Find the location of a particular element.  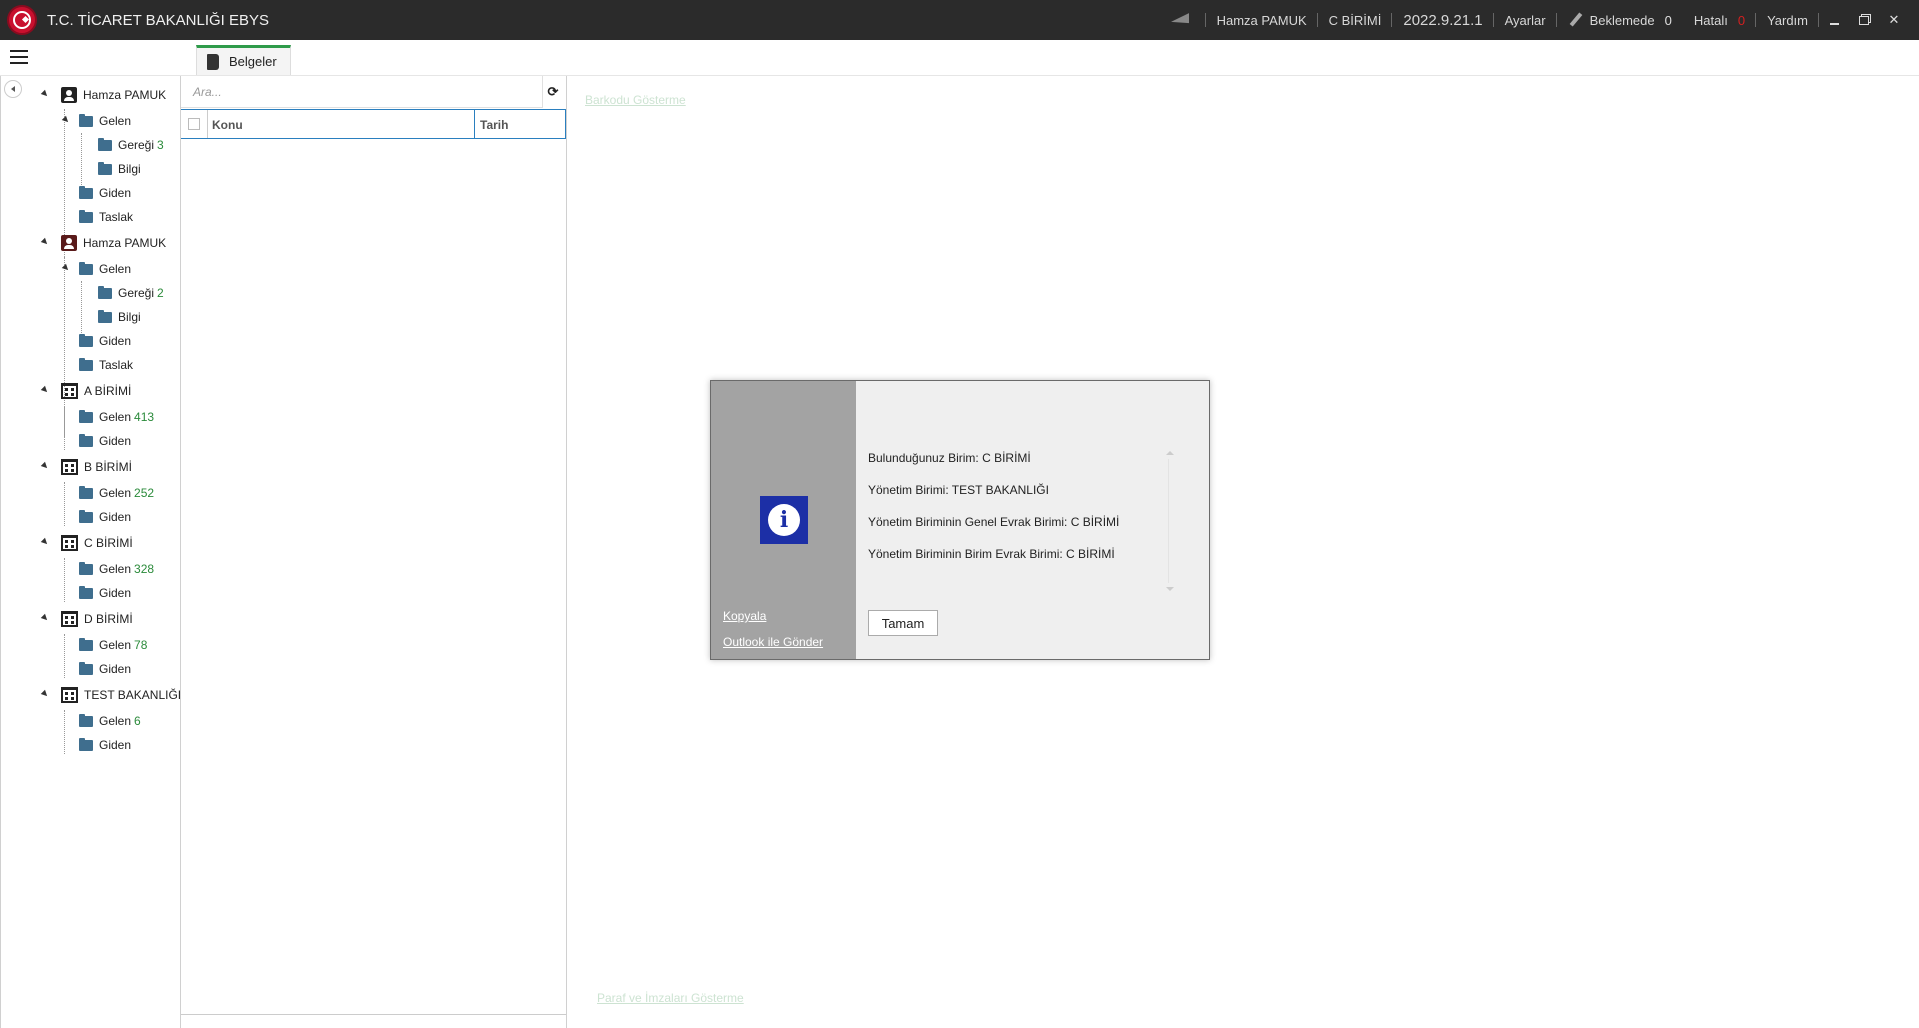

tree-unit-b-gelen: Gelen 252 is located at coordinates (116, 493).